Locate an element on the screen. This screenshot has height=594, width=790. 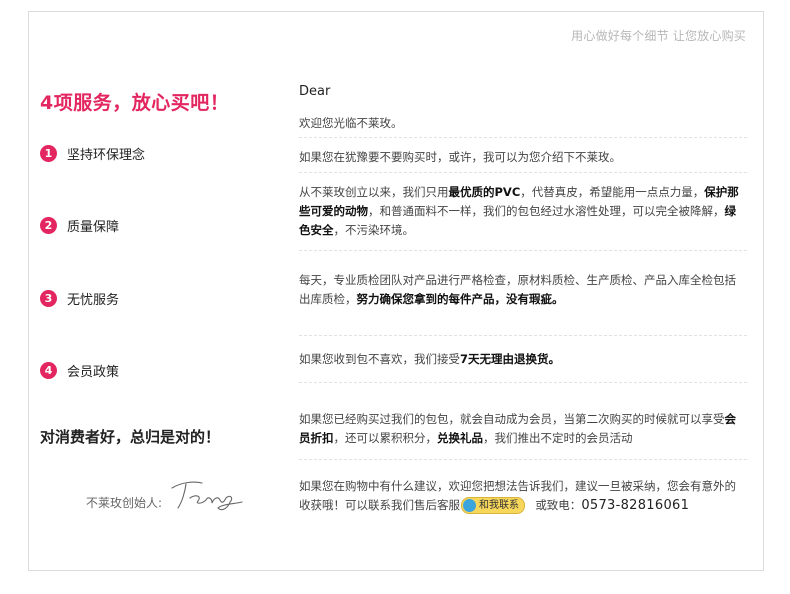
service-item-quality: 2 质量保障 is located at coordinates (79, 225).